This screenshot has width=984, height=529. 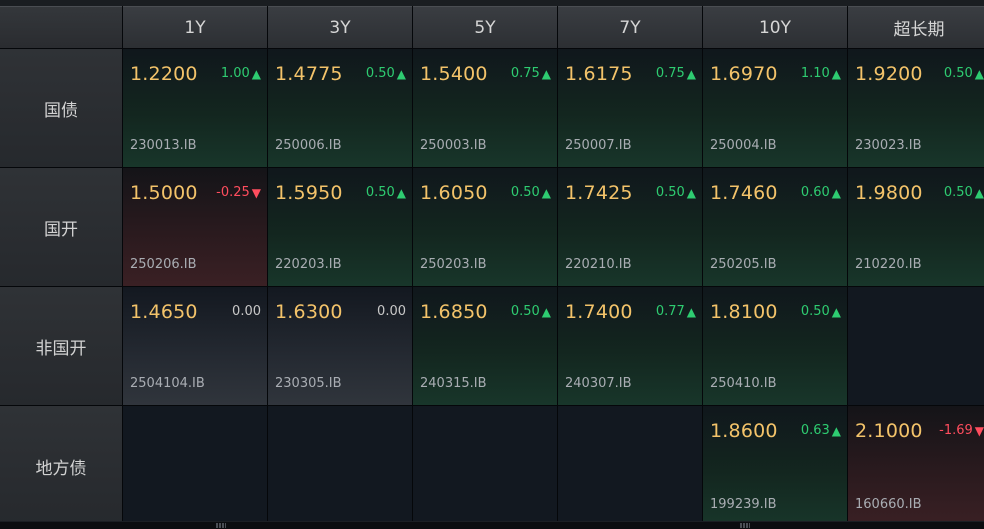 I want to click on yield-rate: 1.8100, so click(x=744, y=312).